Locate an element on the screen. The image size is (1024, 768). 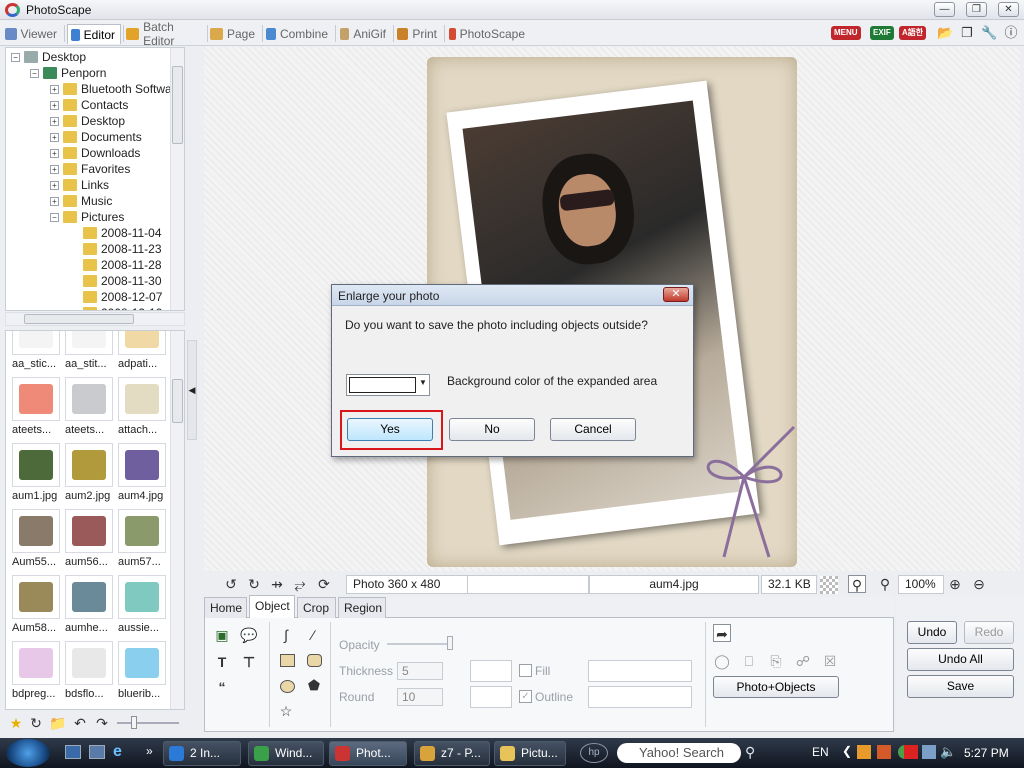
thumbnail-item: aum2.jpg is located at coordinates (90, 472).